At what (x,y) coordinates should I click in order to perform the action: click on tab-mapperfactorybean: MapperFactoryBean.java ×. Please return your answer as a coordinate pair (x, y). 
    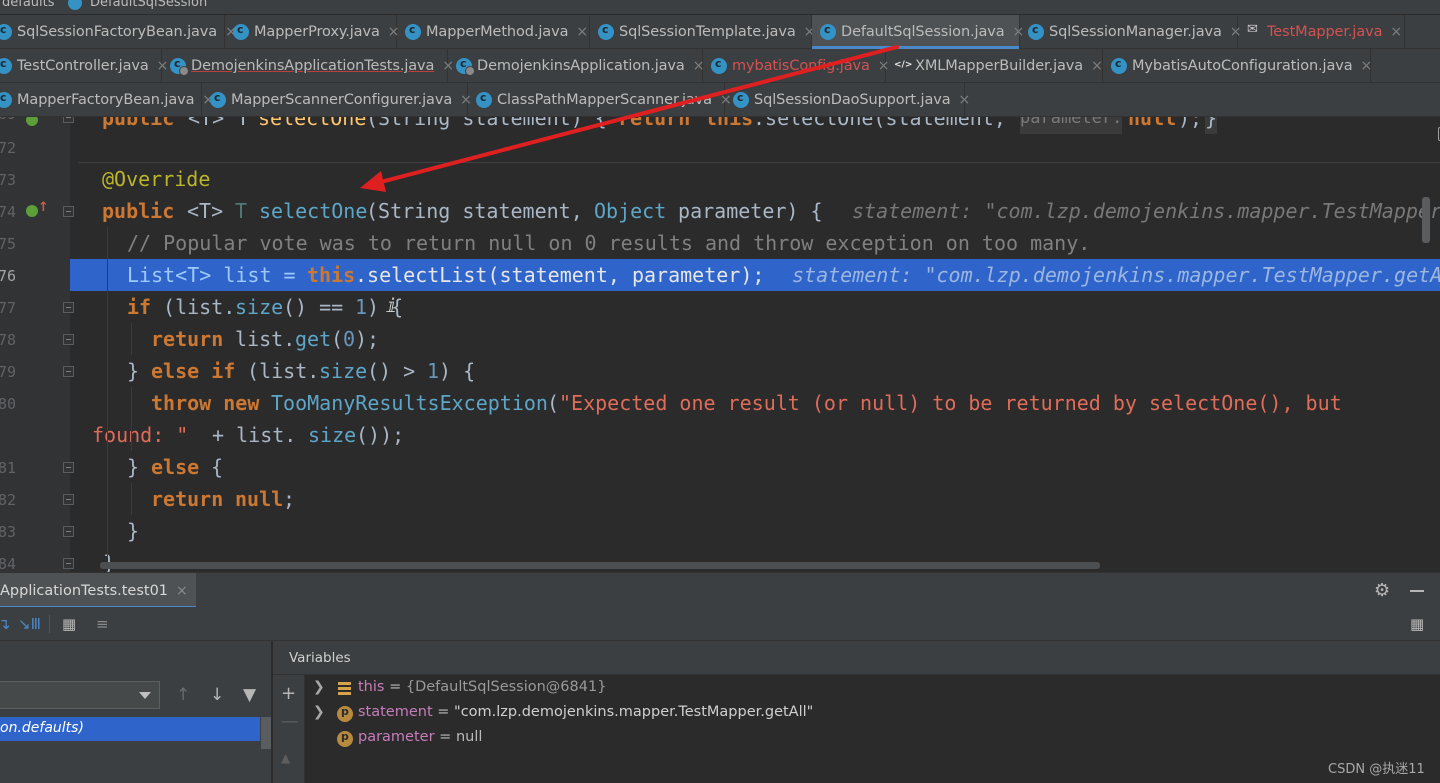
    Looking at the image, I should click on (107, 100).